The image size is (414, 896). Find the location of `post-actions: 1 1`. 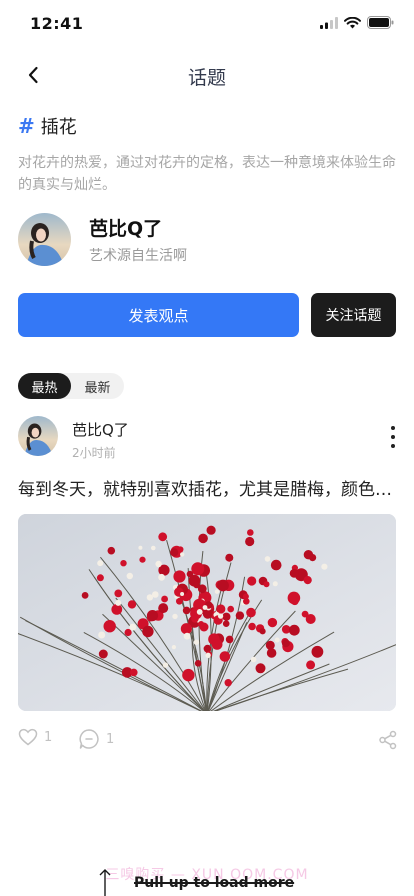

post-actions: 1 1 is located at coordinates (208, 741).